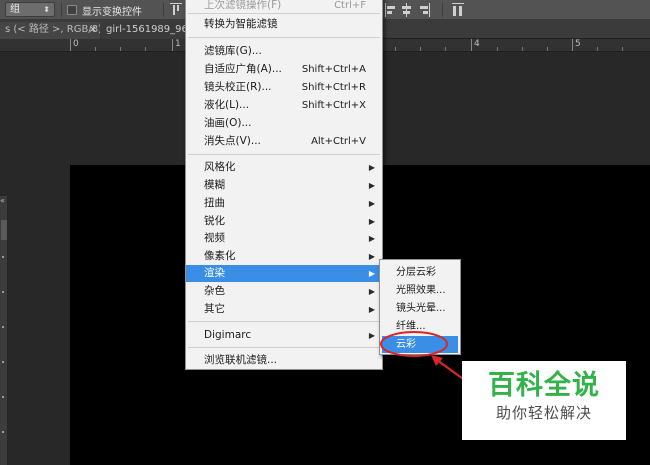 Image resolution: width=650 pixels, height=465 pixels. Describe the element at coordinates (228, 335) in the screenshot. I see `digimarc-label: Digimarc` at that location.